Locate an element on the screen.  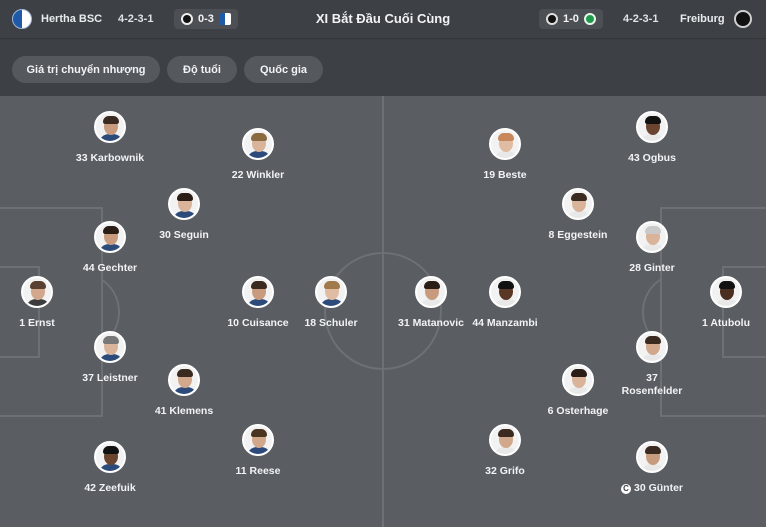
home-player: 1 Ernst is located at coordinates (46, 306).